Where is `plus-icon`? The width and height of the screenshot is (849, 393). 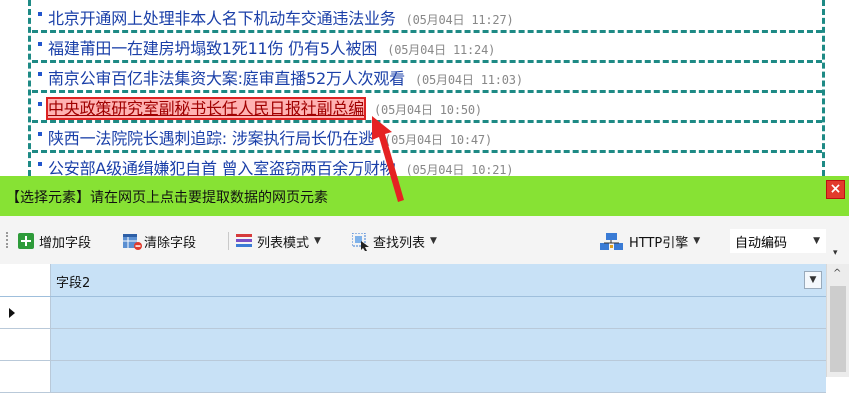 plus-icon is located at coordinates (26, 241).